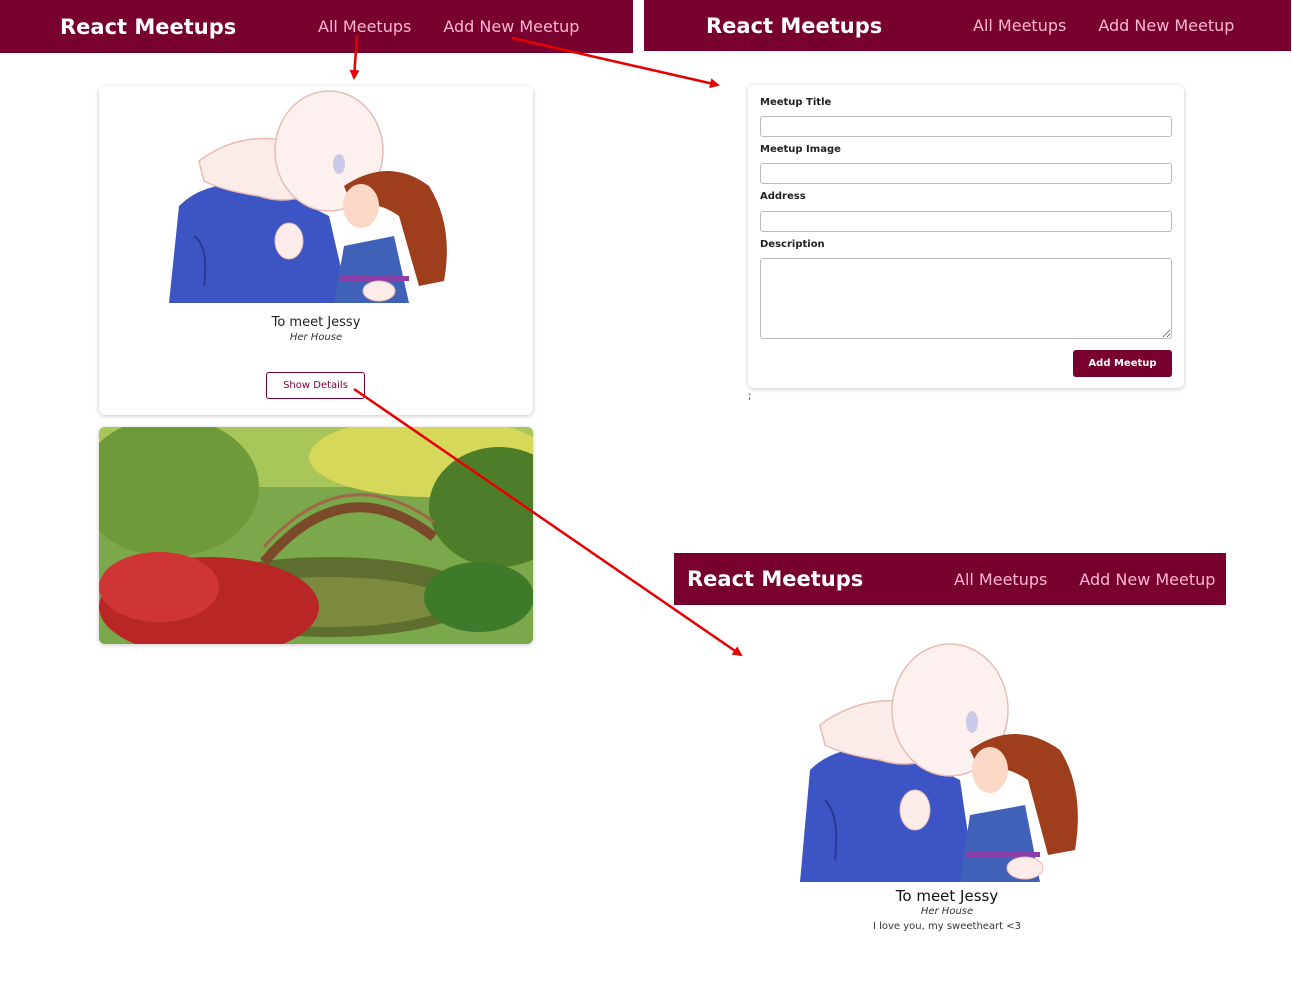 This screenshot has width=1292, height=988. I want to click on stray-semicolon: ;, so click(750, 396).